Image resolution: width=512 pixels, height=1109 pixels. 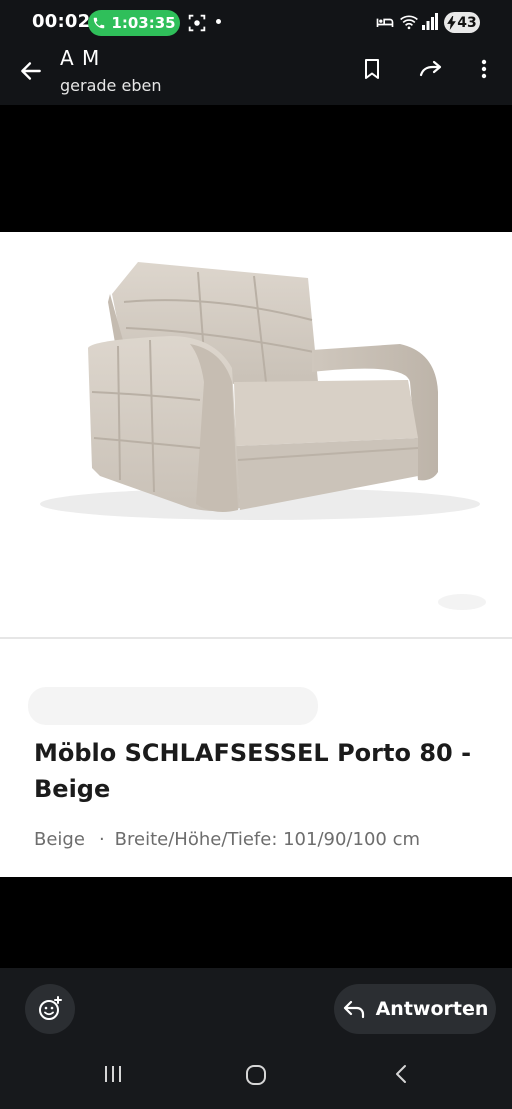 I want to click on recent-apps-icon, so click(x=113, y=1074).